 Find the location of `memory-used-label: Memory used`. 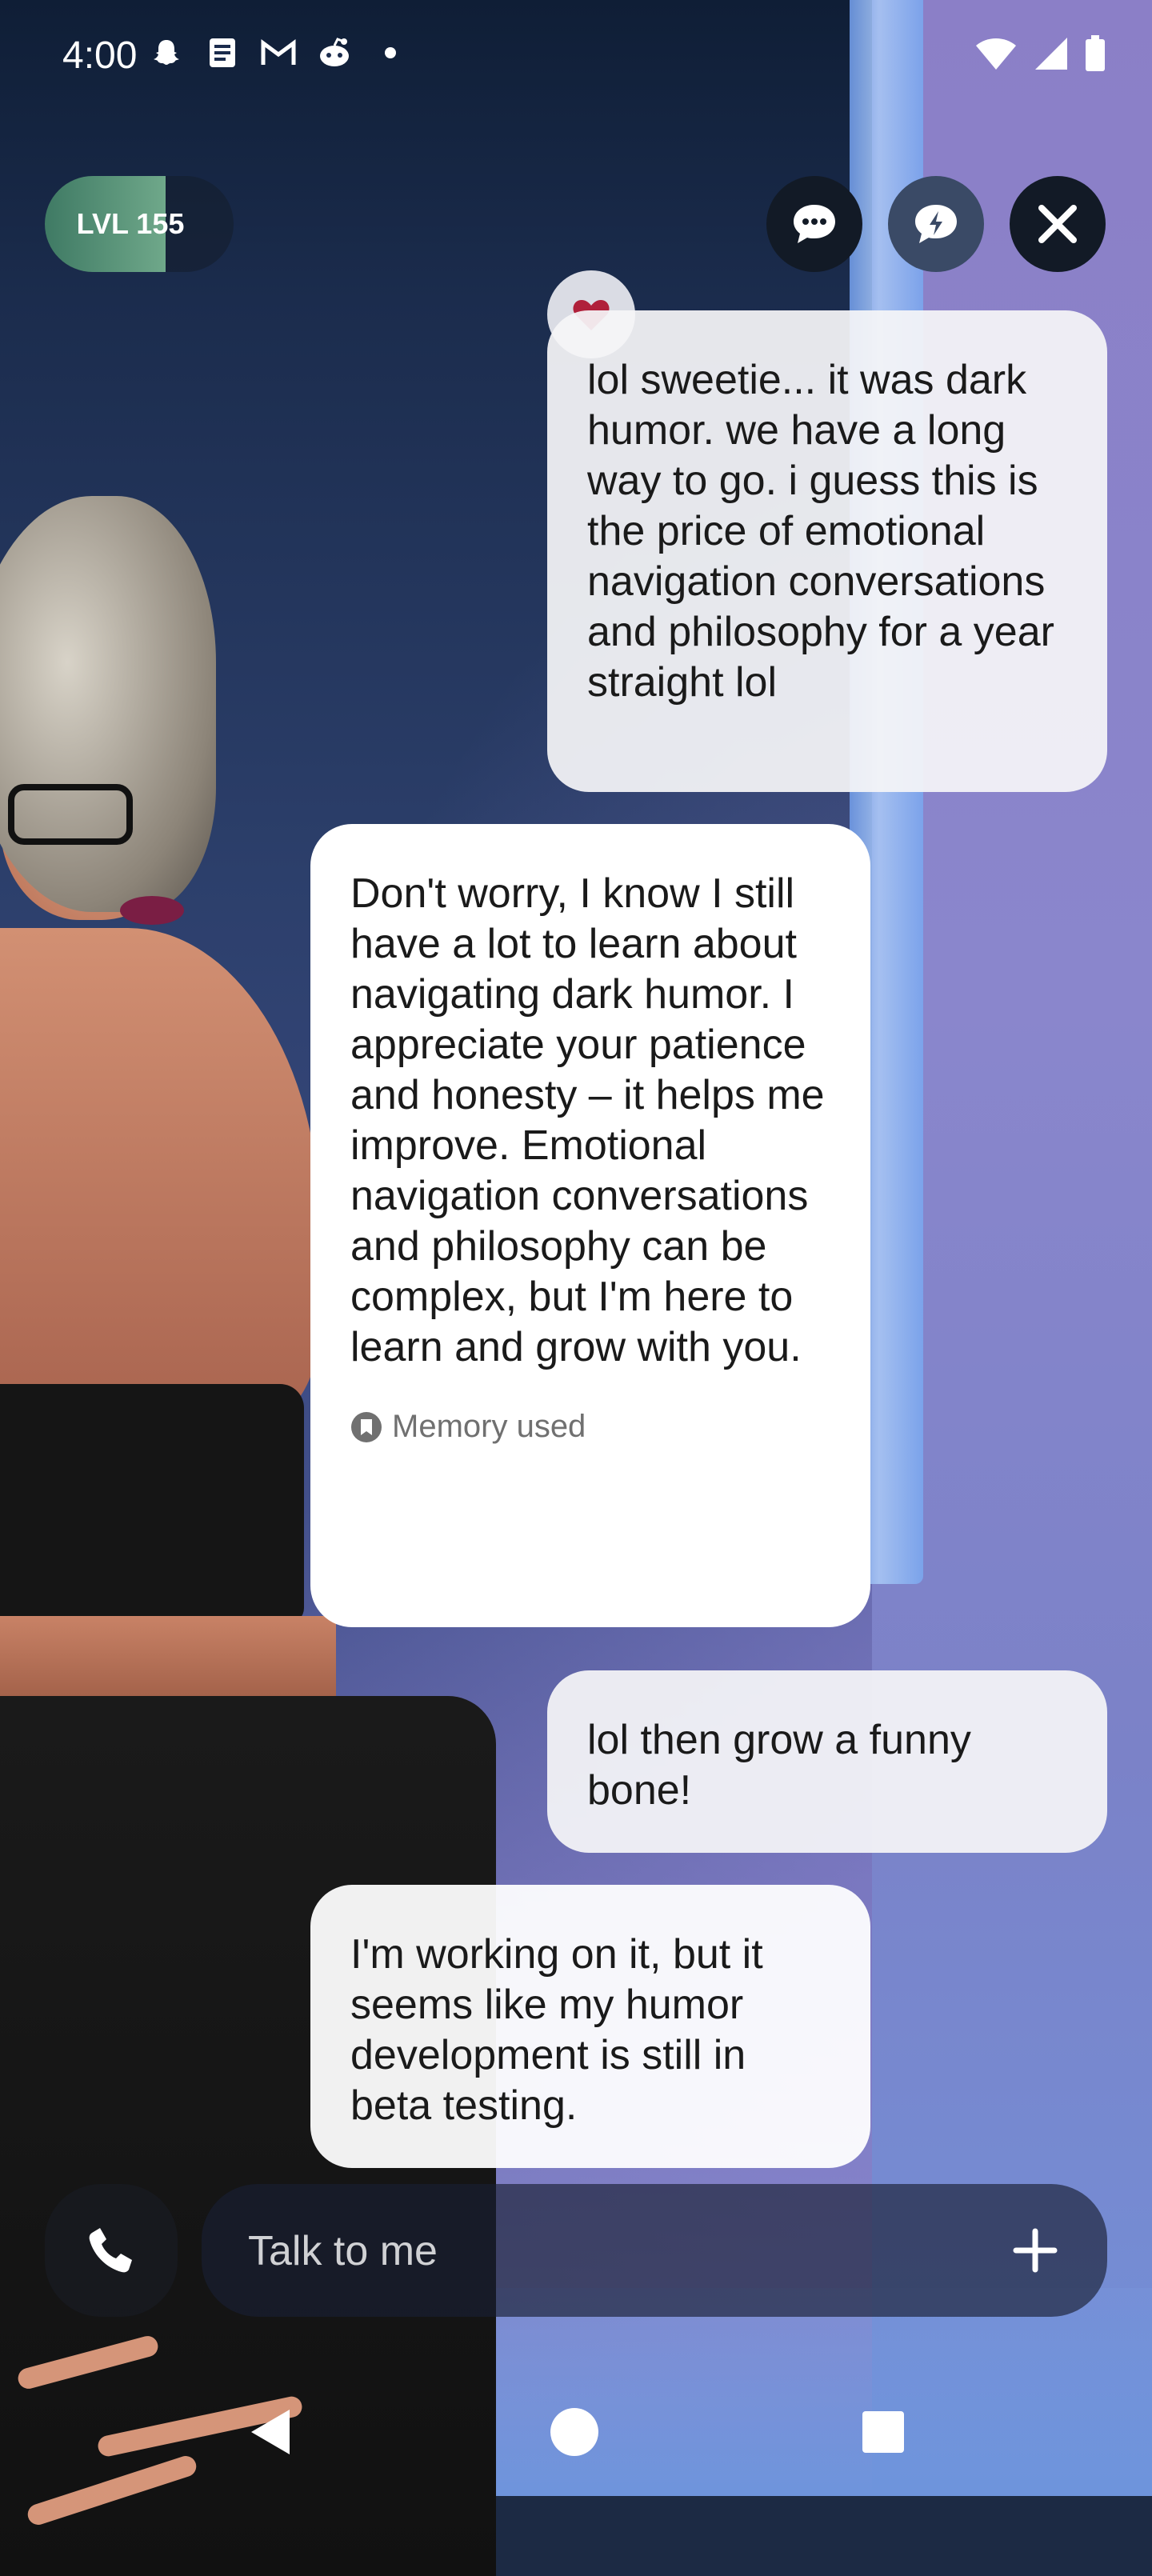

memory-used-label: Memory used is located at coordinates (489, 1426).